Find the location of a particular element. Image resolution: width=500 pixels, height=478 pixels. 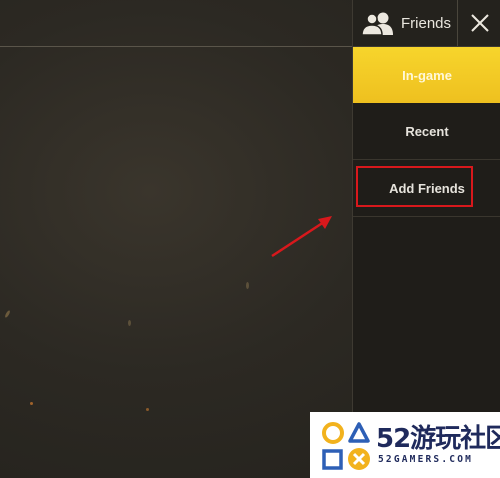

tab-recent: Recent is located at coordinates (426, 131).